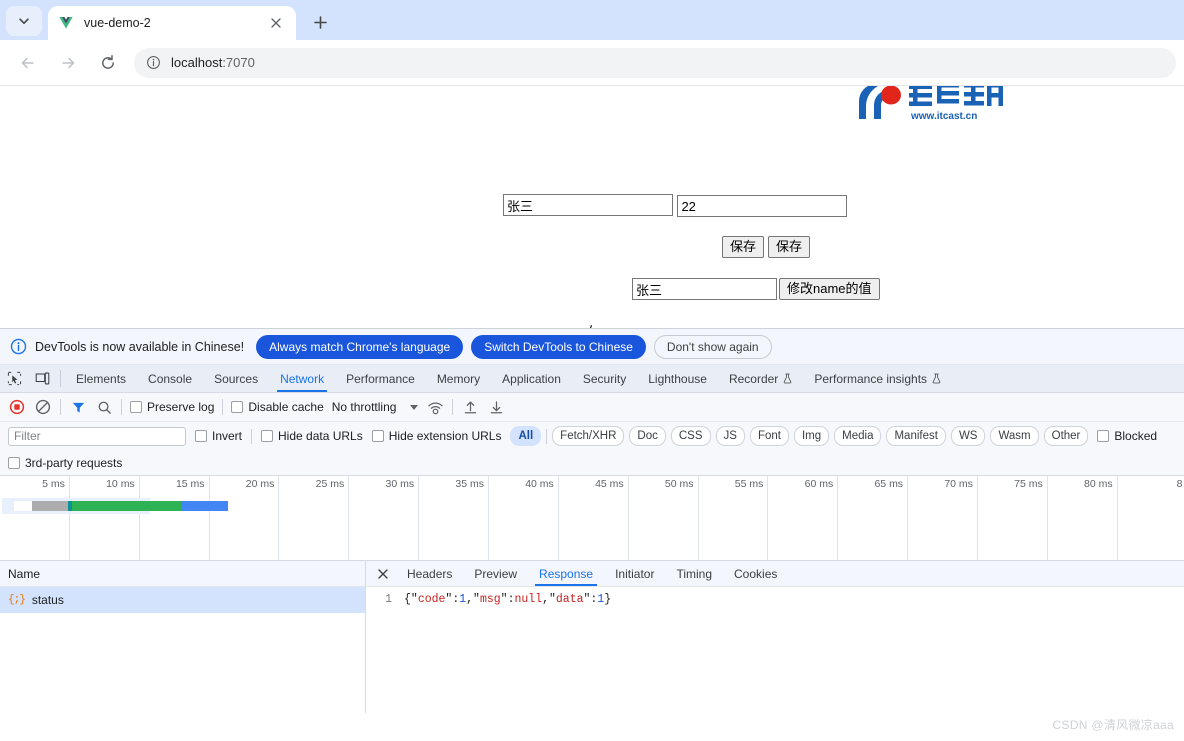 The image size is (1184, 741). Describe the element at coordinates (24, 21) in the screenshot. I see `tab-search-button` at that location.